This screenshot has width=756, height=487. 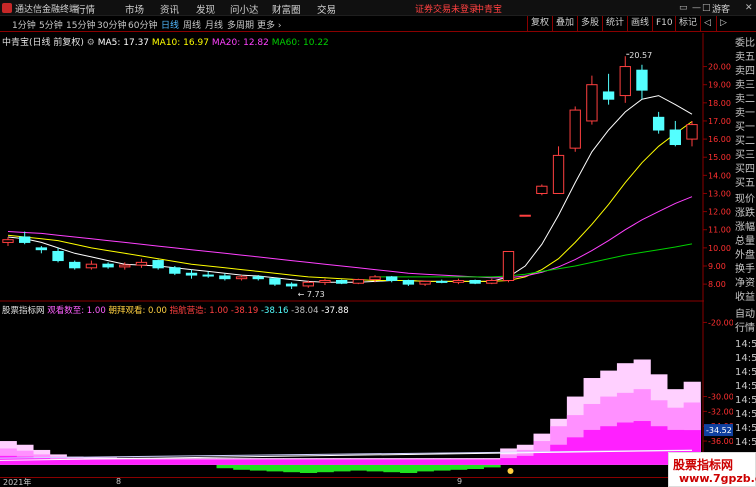 What do you see at coordinates (286, 9) in the screenshot?
I see `menu-wealth-circle: 财富圈` at bounding box center [286, 9].